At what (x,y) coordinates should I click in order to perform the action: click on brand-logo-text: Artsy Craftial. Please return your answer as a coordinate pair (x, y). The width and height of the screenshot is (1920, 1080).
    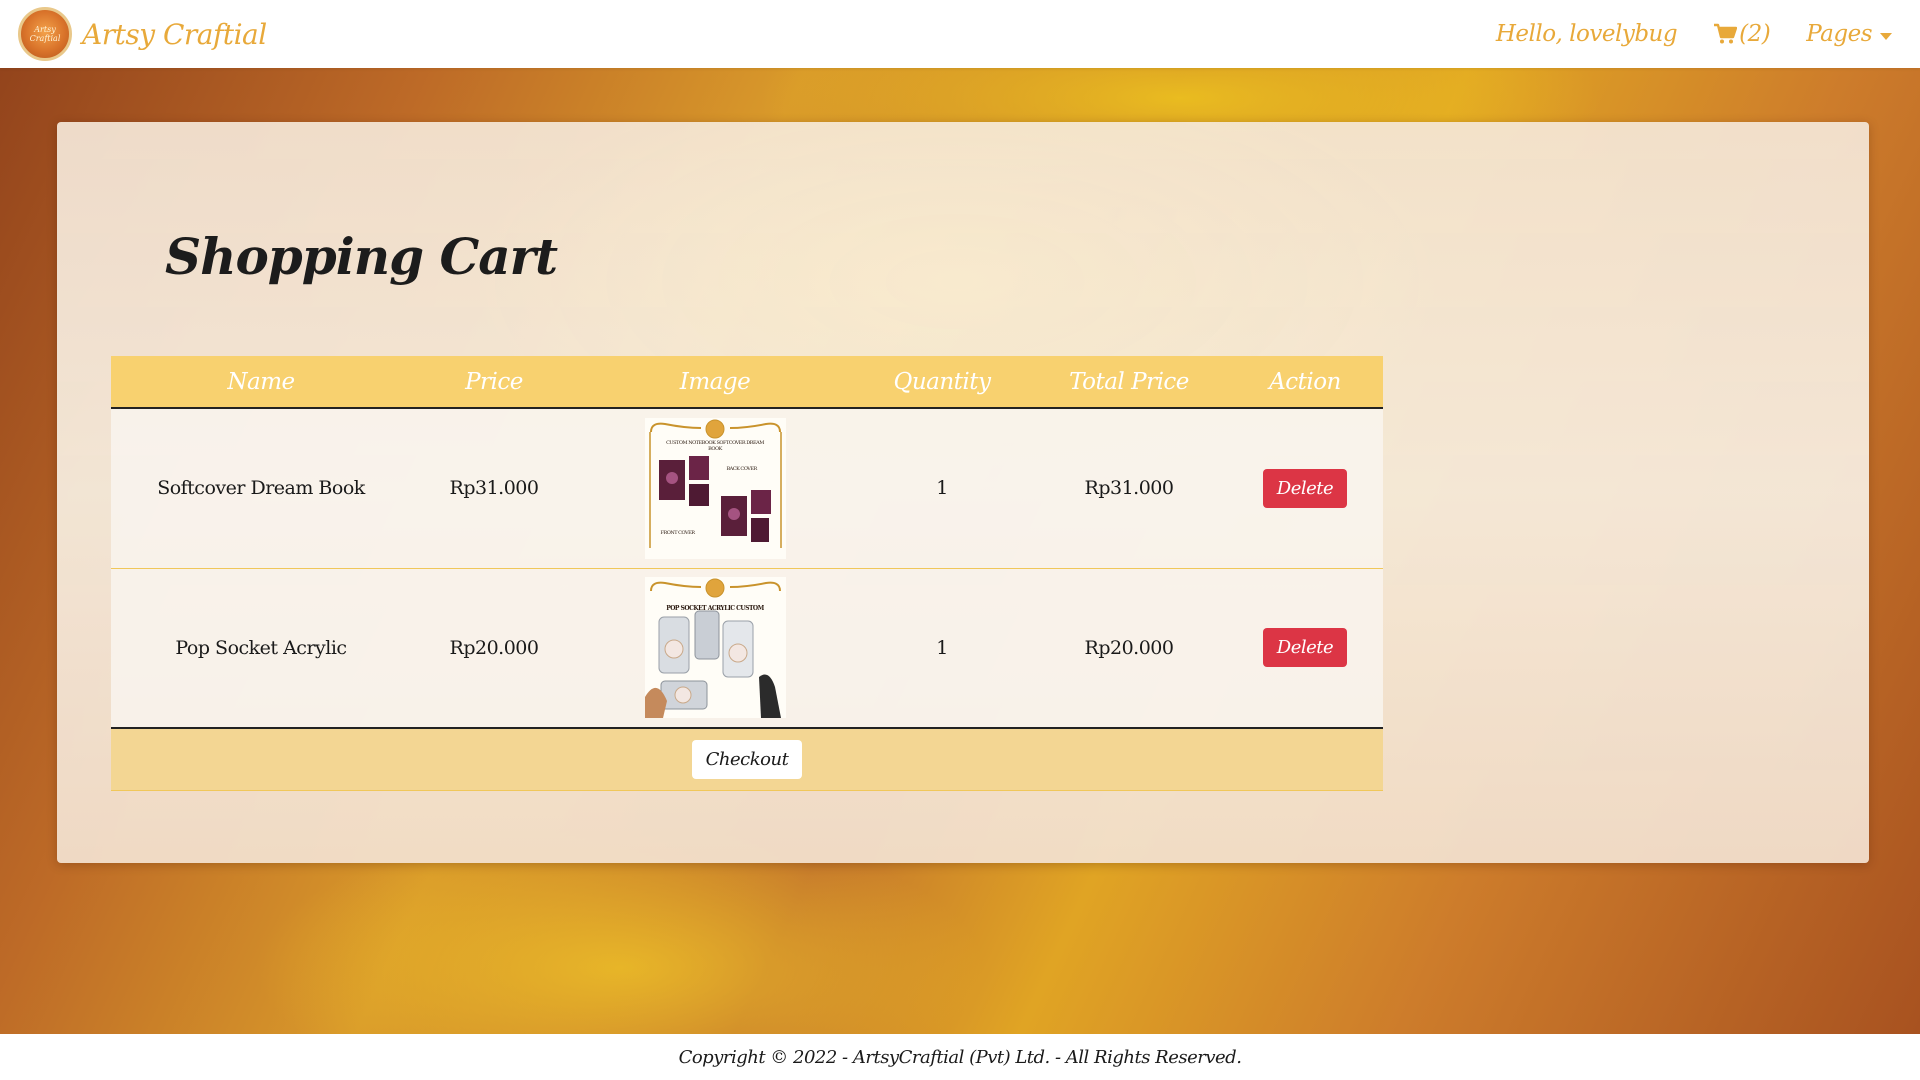
    Looking at the image, I should click on (45, 34).